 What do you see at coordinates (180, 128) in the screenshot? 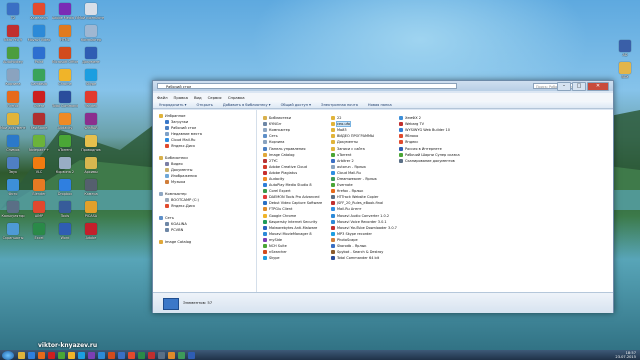
I see `nav-item: Рабочий стол` at bounding box center [180, 128].